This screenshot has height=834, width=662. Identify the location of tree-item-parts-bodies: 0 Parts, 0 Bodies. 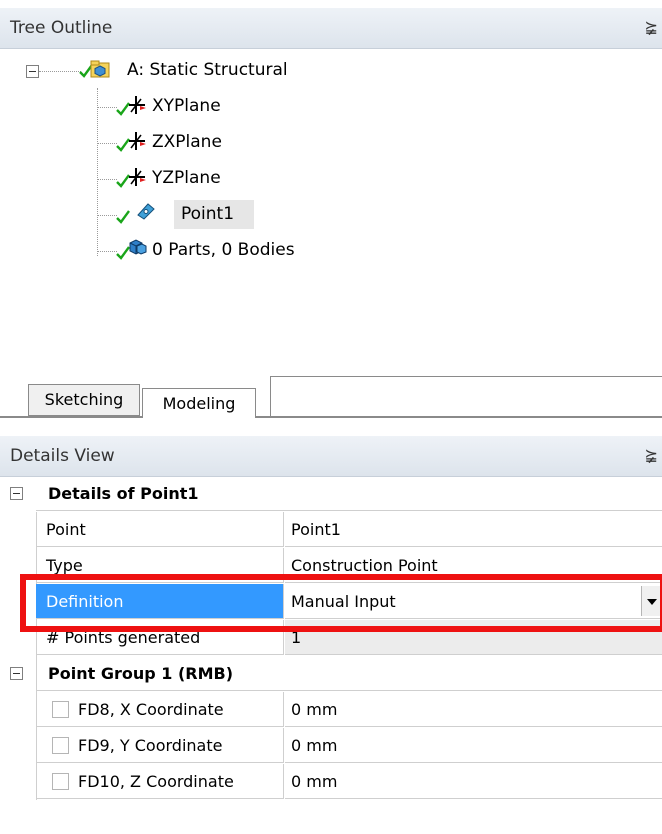
(223, 250).